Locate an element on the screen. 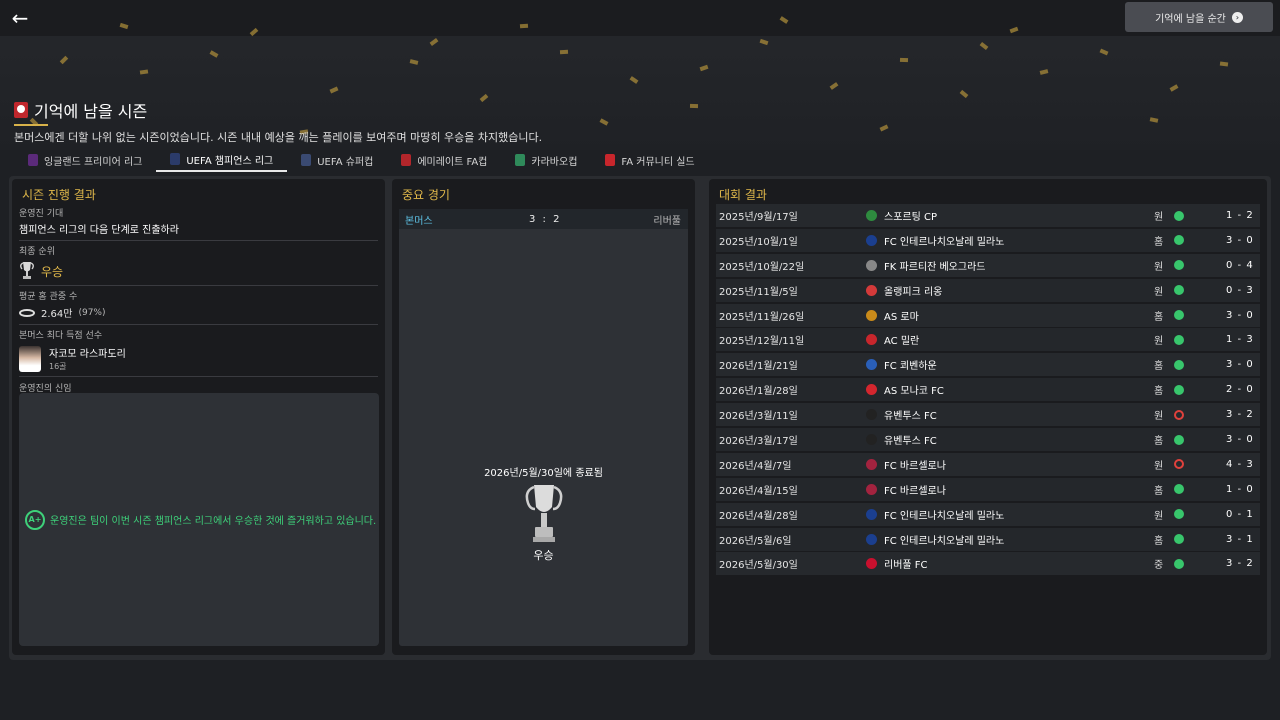 The width and height of the screenshot is (1280, 720). result-row: 2026년/4월/28일 FC 인테르나치오날레 밀라노 원 0 - 1 is located at coordinates (988, 514).